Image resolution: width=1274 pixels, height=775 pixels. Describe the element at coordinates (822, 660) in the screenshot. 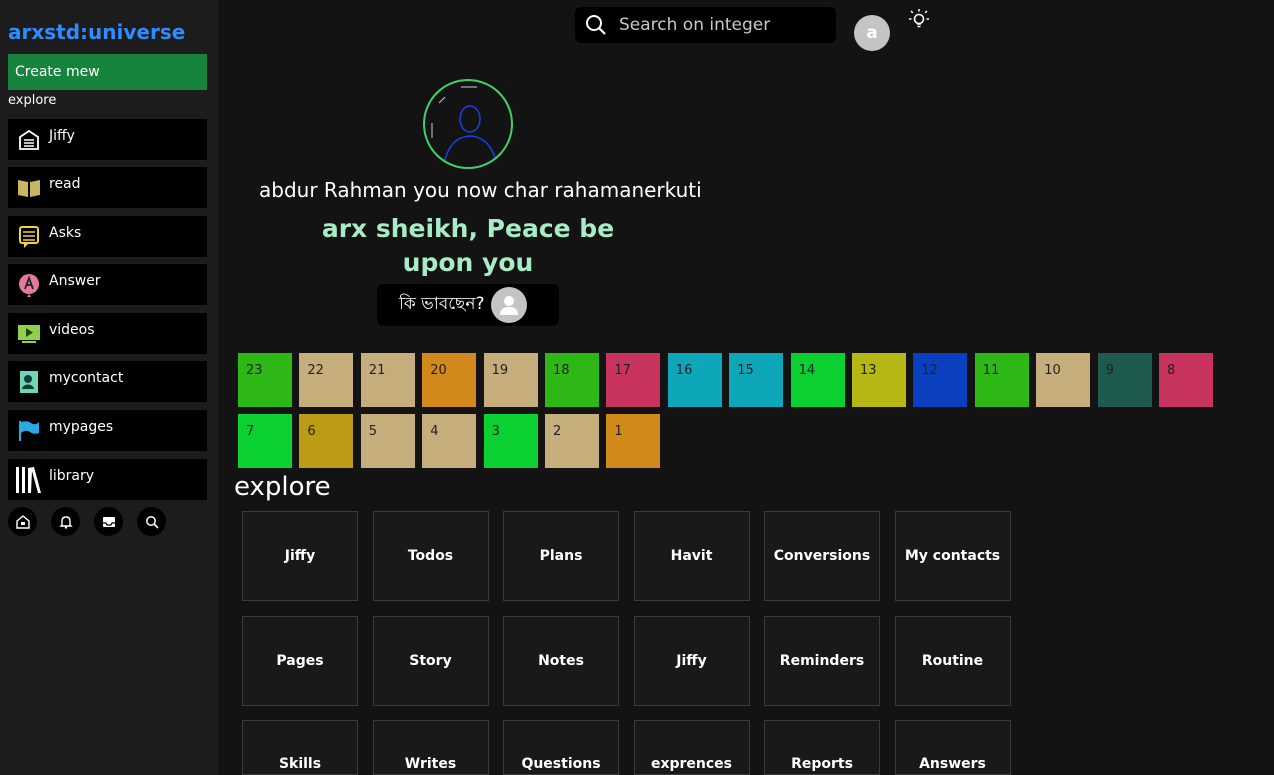

I see `explore-tile: Reminders` at that location.